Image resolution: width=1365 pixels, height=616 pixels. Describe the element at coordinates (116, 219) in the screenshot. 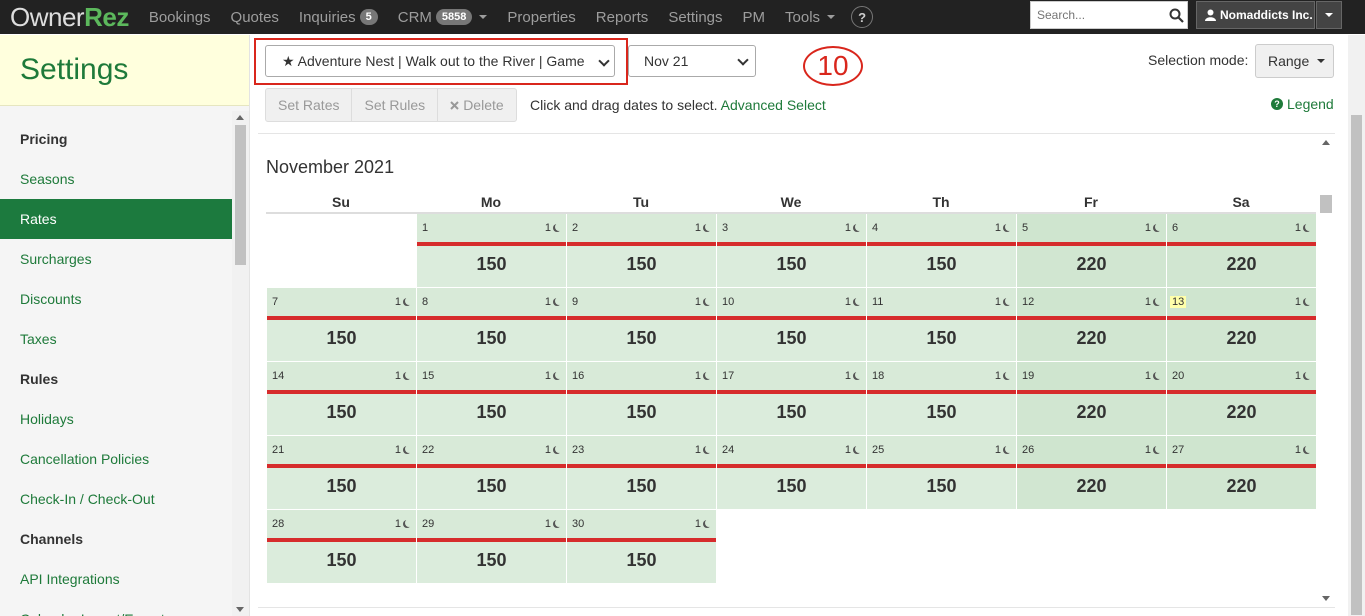

I see `sidebar-item-rates: Rates` at that location.